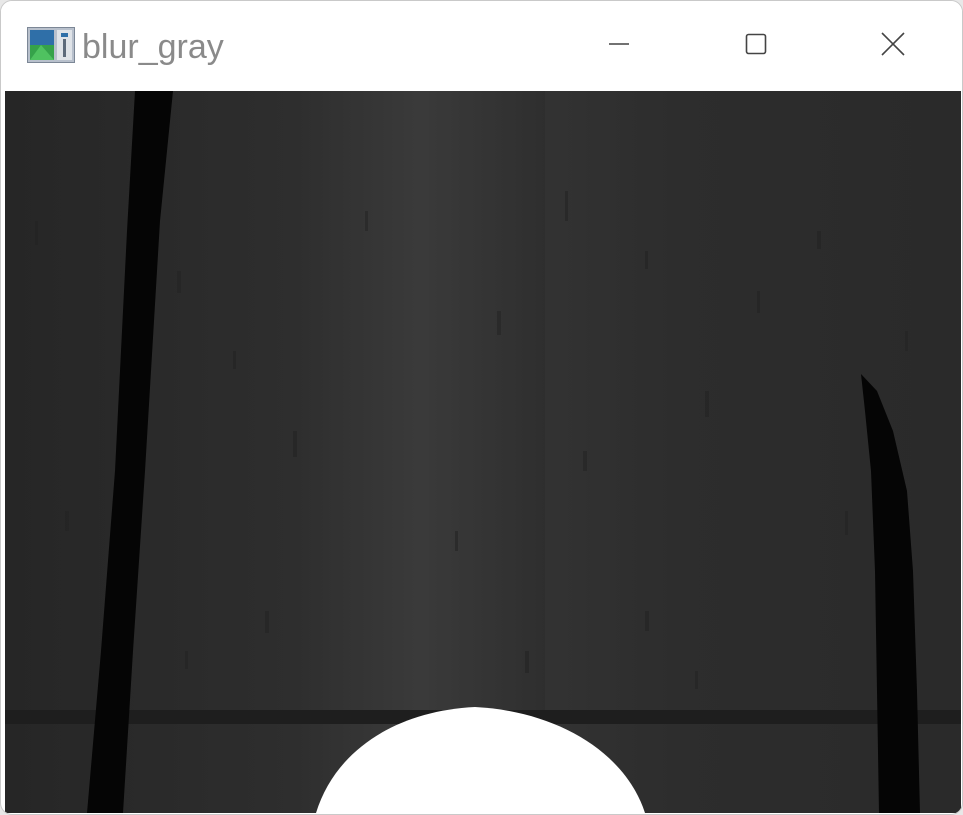 This screenshot has height=815, width=963. I want to click on maximize-button, so click(756, 44).